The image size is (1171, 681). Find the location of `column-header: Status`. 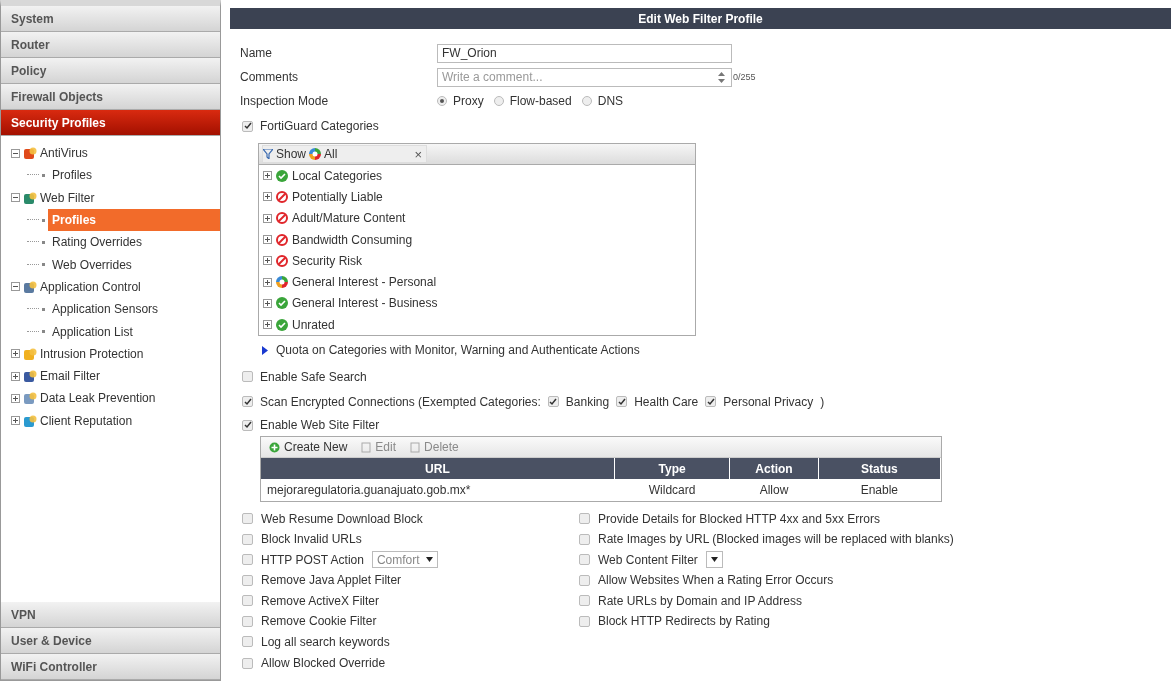

column-header: Status is located at coordinates (879, 469).